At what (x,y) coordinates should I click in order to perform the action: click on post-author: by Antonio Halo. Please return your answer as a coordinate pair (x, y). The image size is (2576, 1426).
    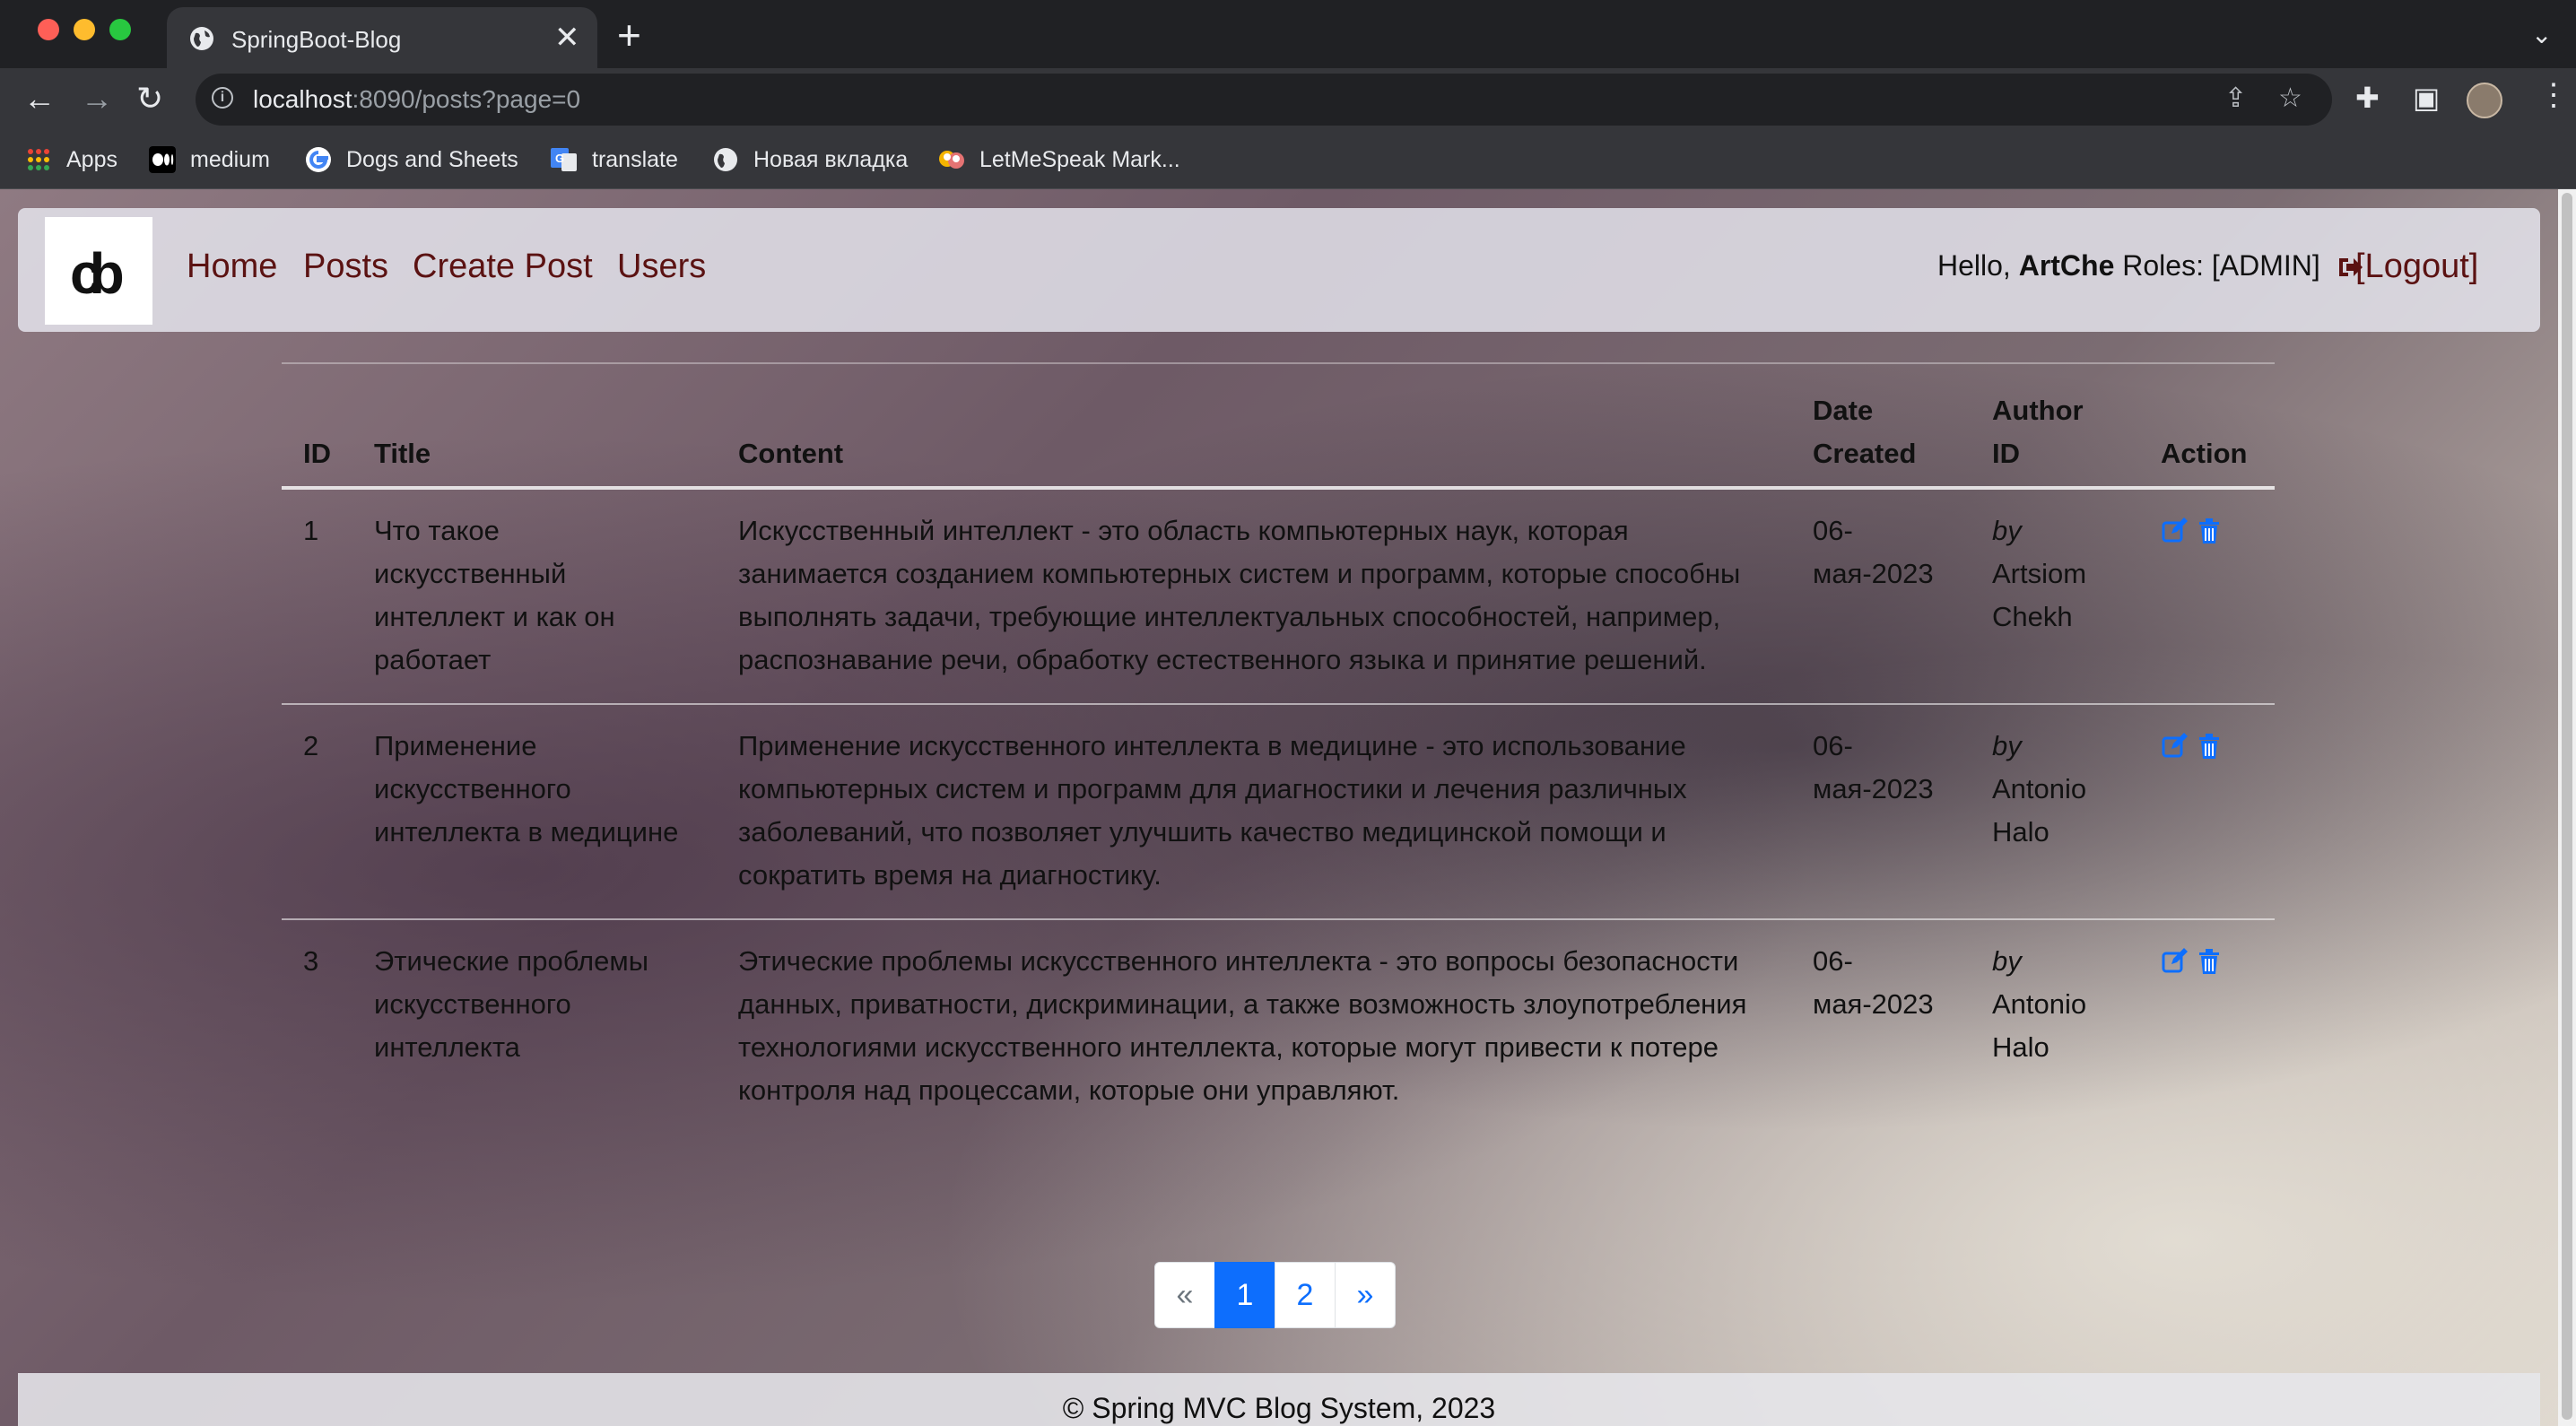
    Looking at the image, I should click on (2055, 1027).